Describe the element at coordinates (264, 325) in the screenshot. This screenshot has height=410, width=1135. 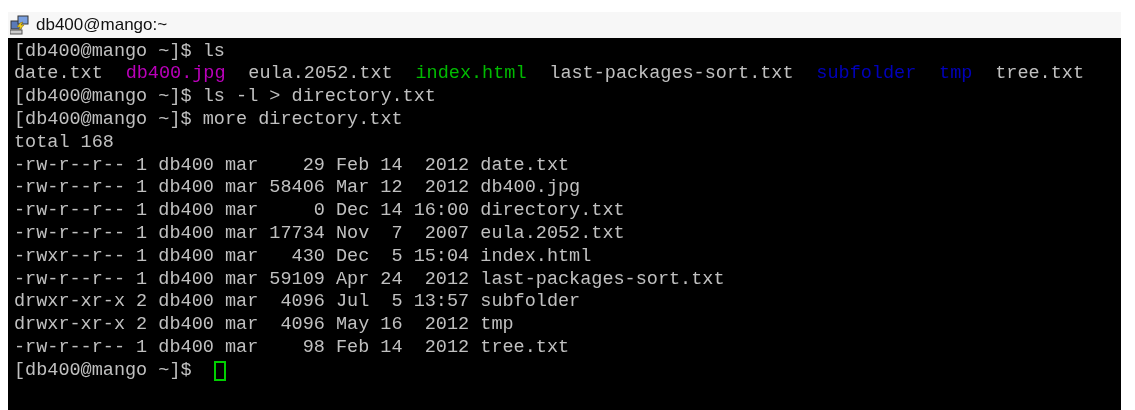
I see `output-line: drwxr-xr-x 2 db400 mar 4096 May 16 2012 tmp` at that location.